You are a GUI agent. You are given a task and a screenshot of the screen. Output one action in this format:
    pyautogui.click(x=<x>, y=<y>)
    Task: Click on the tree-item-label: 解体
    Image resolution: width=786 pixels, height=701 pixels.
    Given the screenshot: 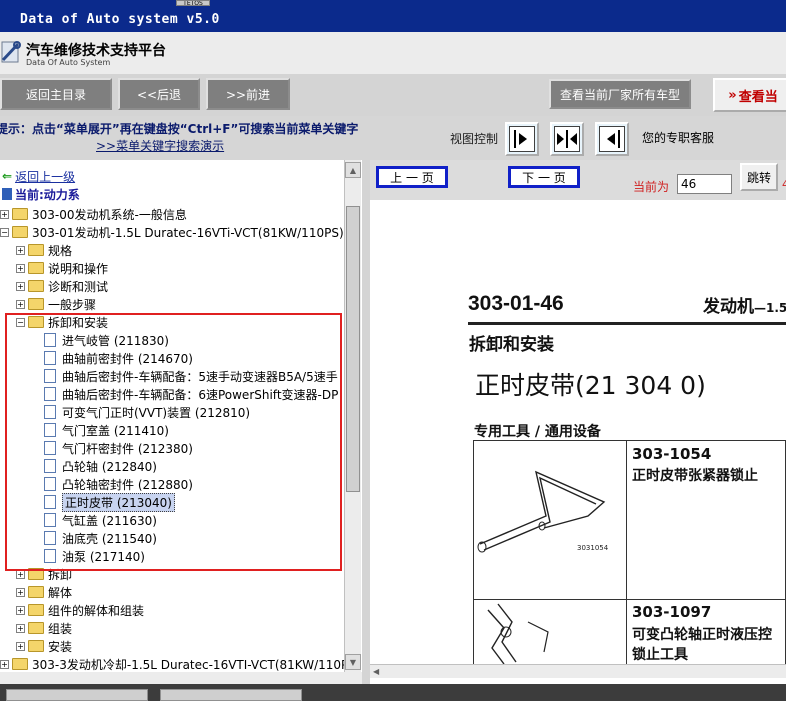 What is the action you would take?
    pyautogui.click(x=60, y=592)
    